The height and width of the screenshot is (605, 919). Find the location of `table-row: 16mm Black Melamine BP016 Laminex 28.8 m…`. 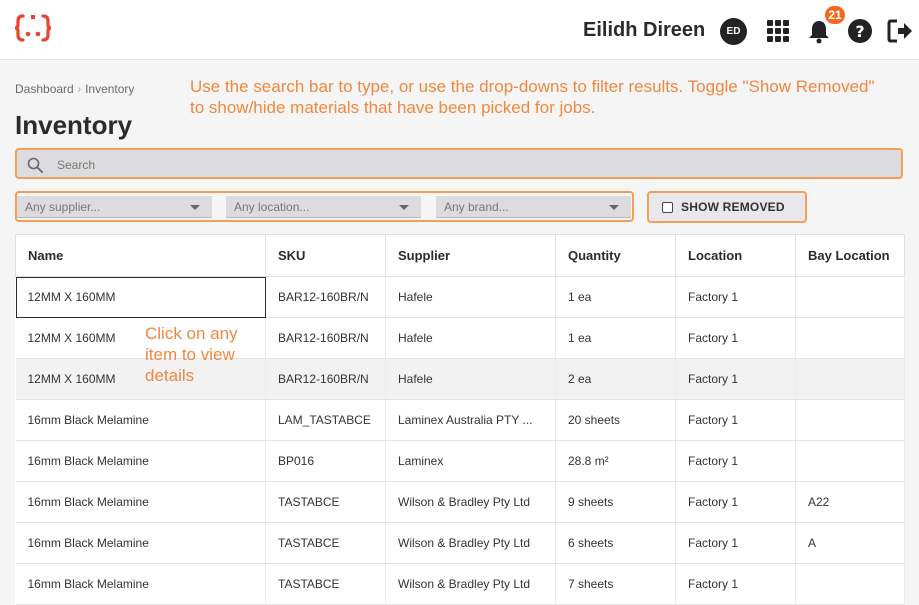

table-row: 16mm Black Melamine BP016 Laminex 28.8 m… is located at coordinates (460, 461).